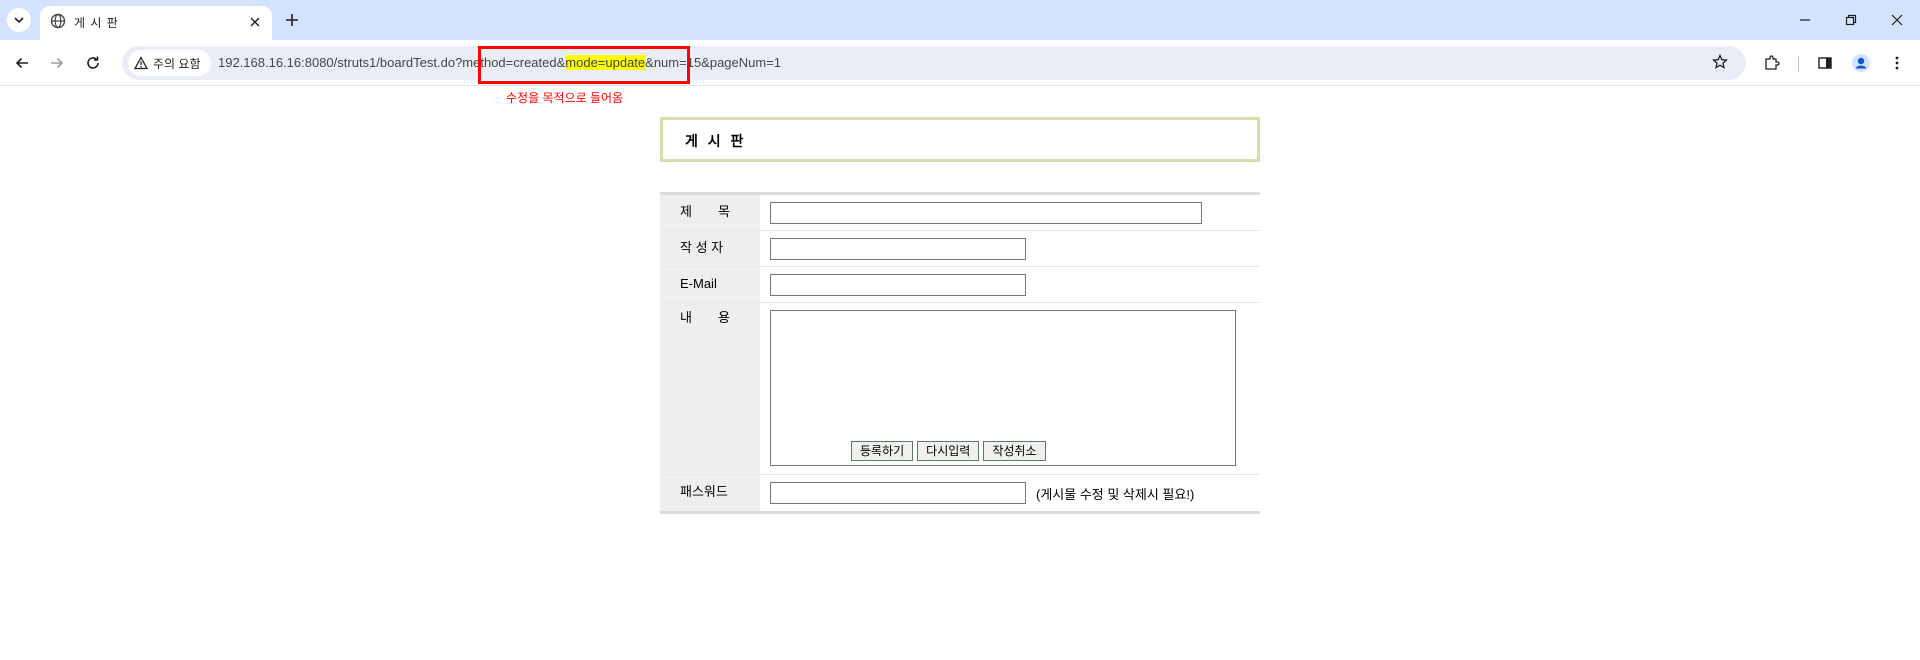 The width and height of the screenshot is (1920, 660). Describe the element at coordinates (584, 65) in the screenshot. I see `url-annotation-box` at that location.